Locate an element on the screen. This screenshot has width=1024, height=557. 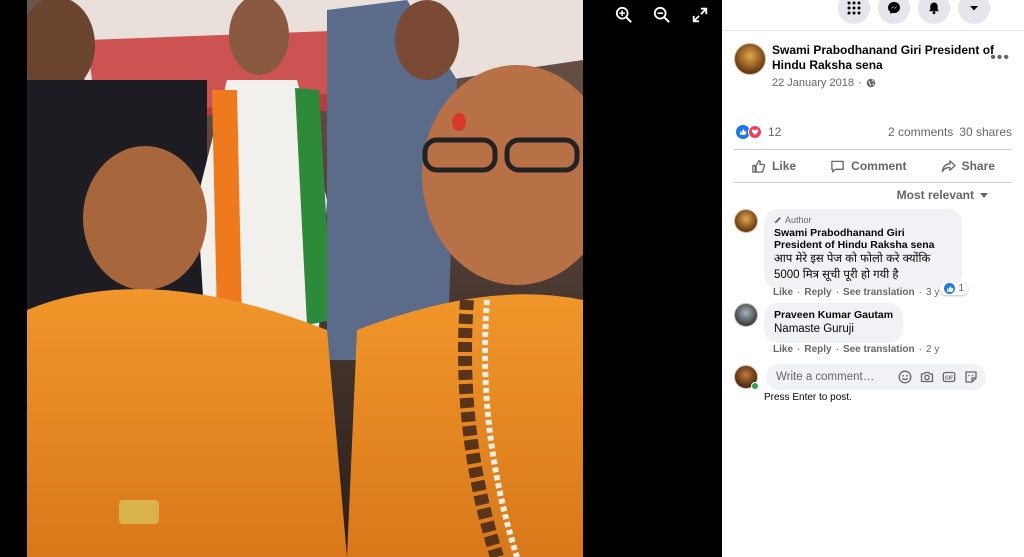
more-options-icon: ••• is located at coordinates (1000, 58).